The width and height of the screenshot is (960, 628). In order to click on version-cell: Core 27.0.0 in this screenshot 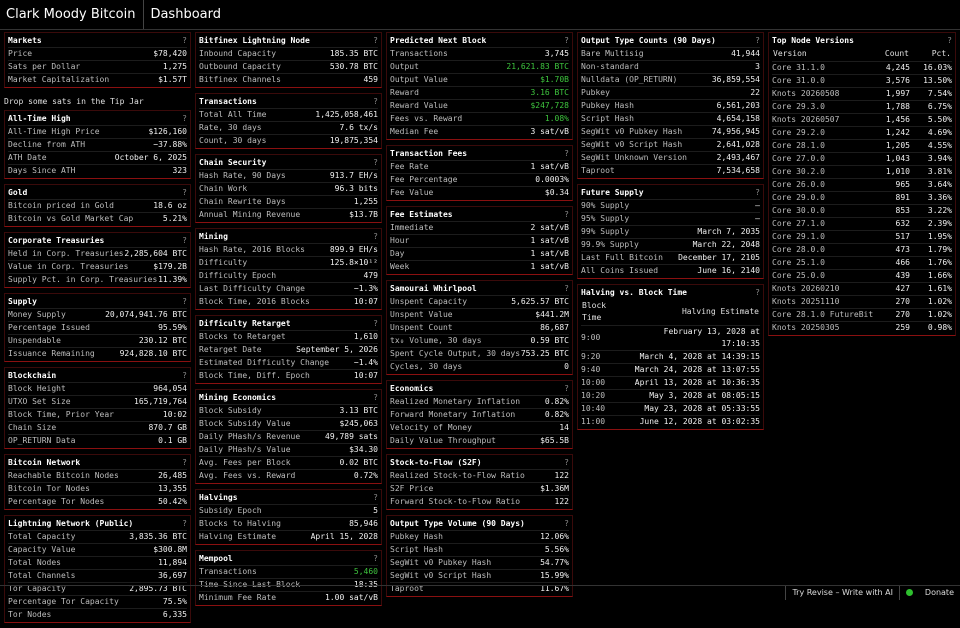, I will do `click(823, 159)`.